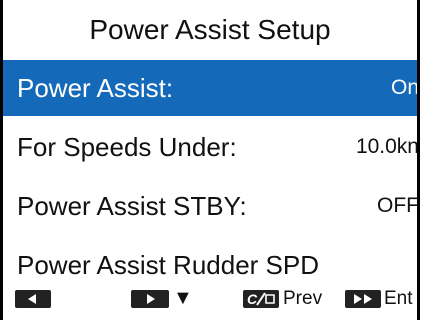 Image resolution: width=424 pixels, height=320 pixels. Describe the element at coordinates (398, 205) in the screenshot. I see `menu-item-value: OFF` at that location.